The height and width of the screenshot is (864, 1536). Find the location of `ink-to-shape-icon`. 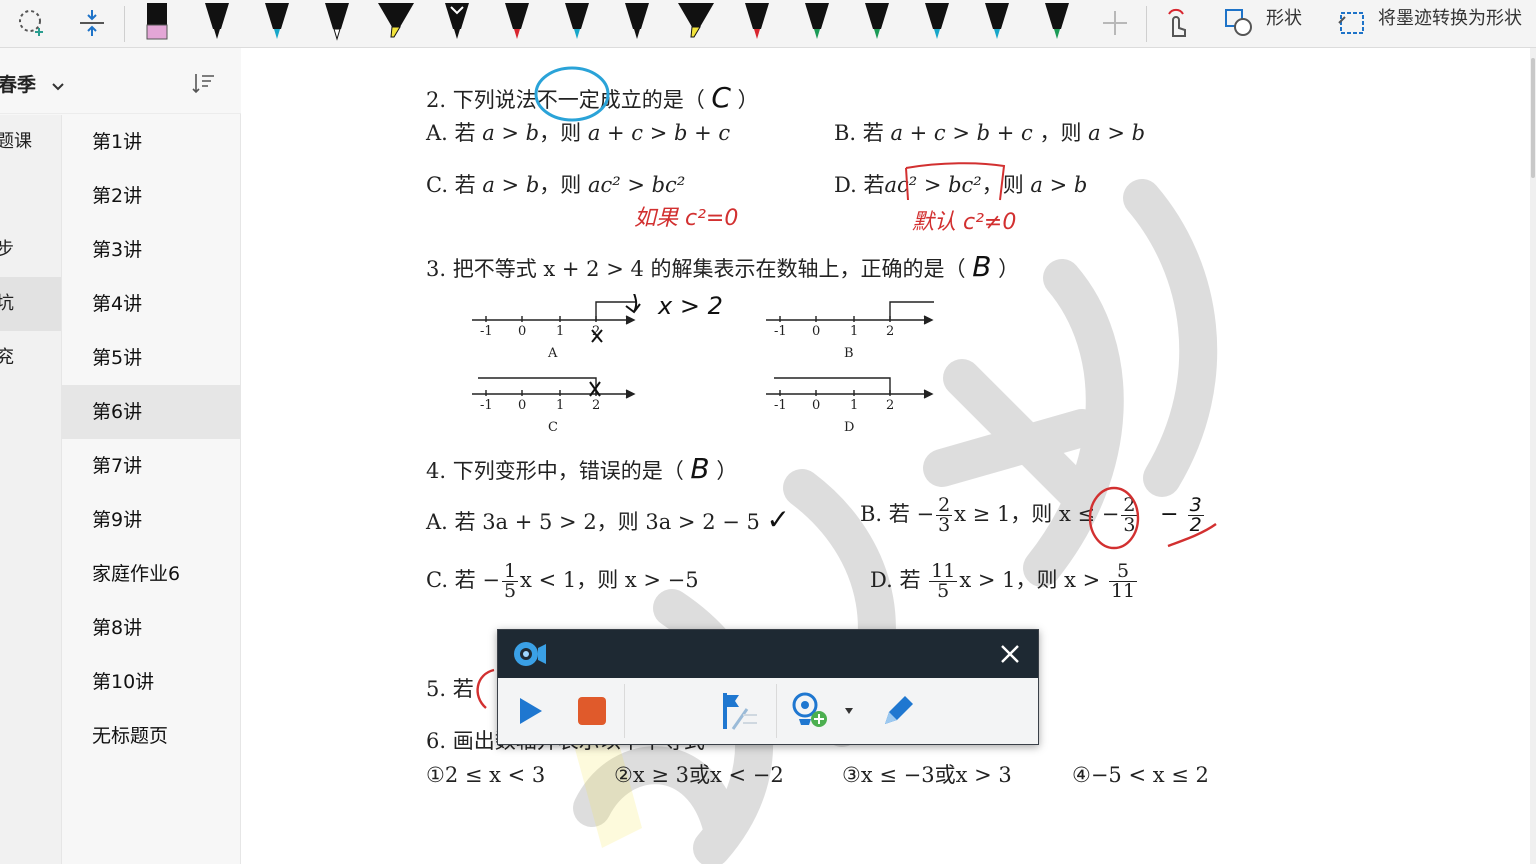

ink-to-shape-icon is located at coordinates (1352, 23).